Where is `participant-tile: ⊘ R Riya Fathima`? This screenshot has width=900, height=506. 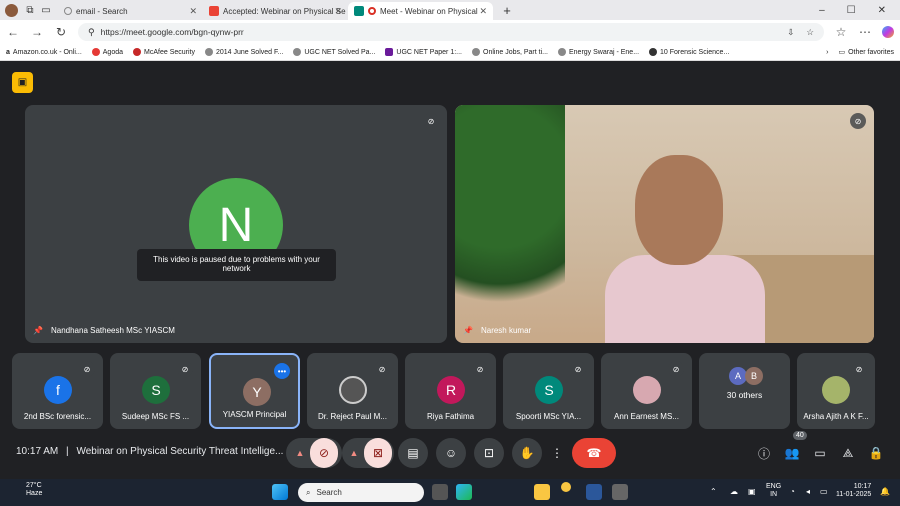
participant-tile: ⊘ R Riya Fathima is located at coordinates (450, 391).